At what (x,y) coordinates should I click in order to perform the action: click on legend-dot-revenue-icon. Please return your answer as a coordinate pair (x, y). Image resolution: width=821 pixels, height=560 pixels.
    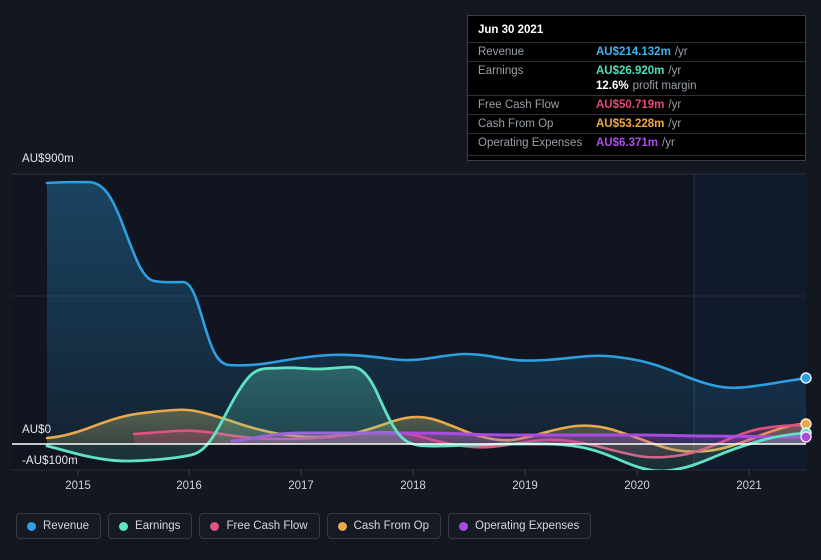
    Looking at the image, I should click on (31, 526).